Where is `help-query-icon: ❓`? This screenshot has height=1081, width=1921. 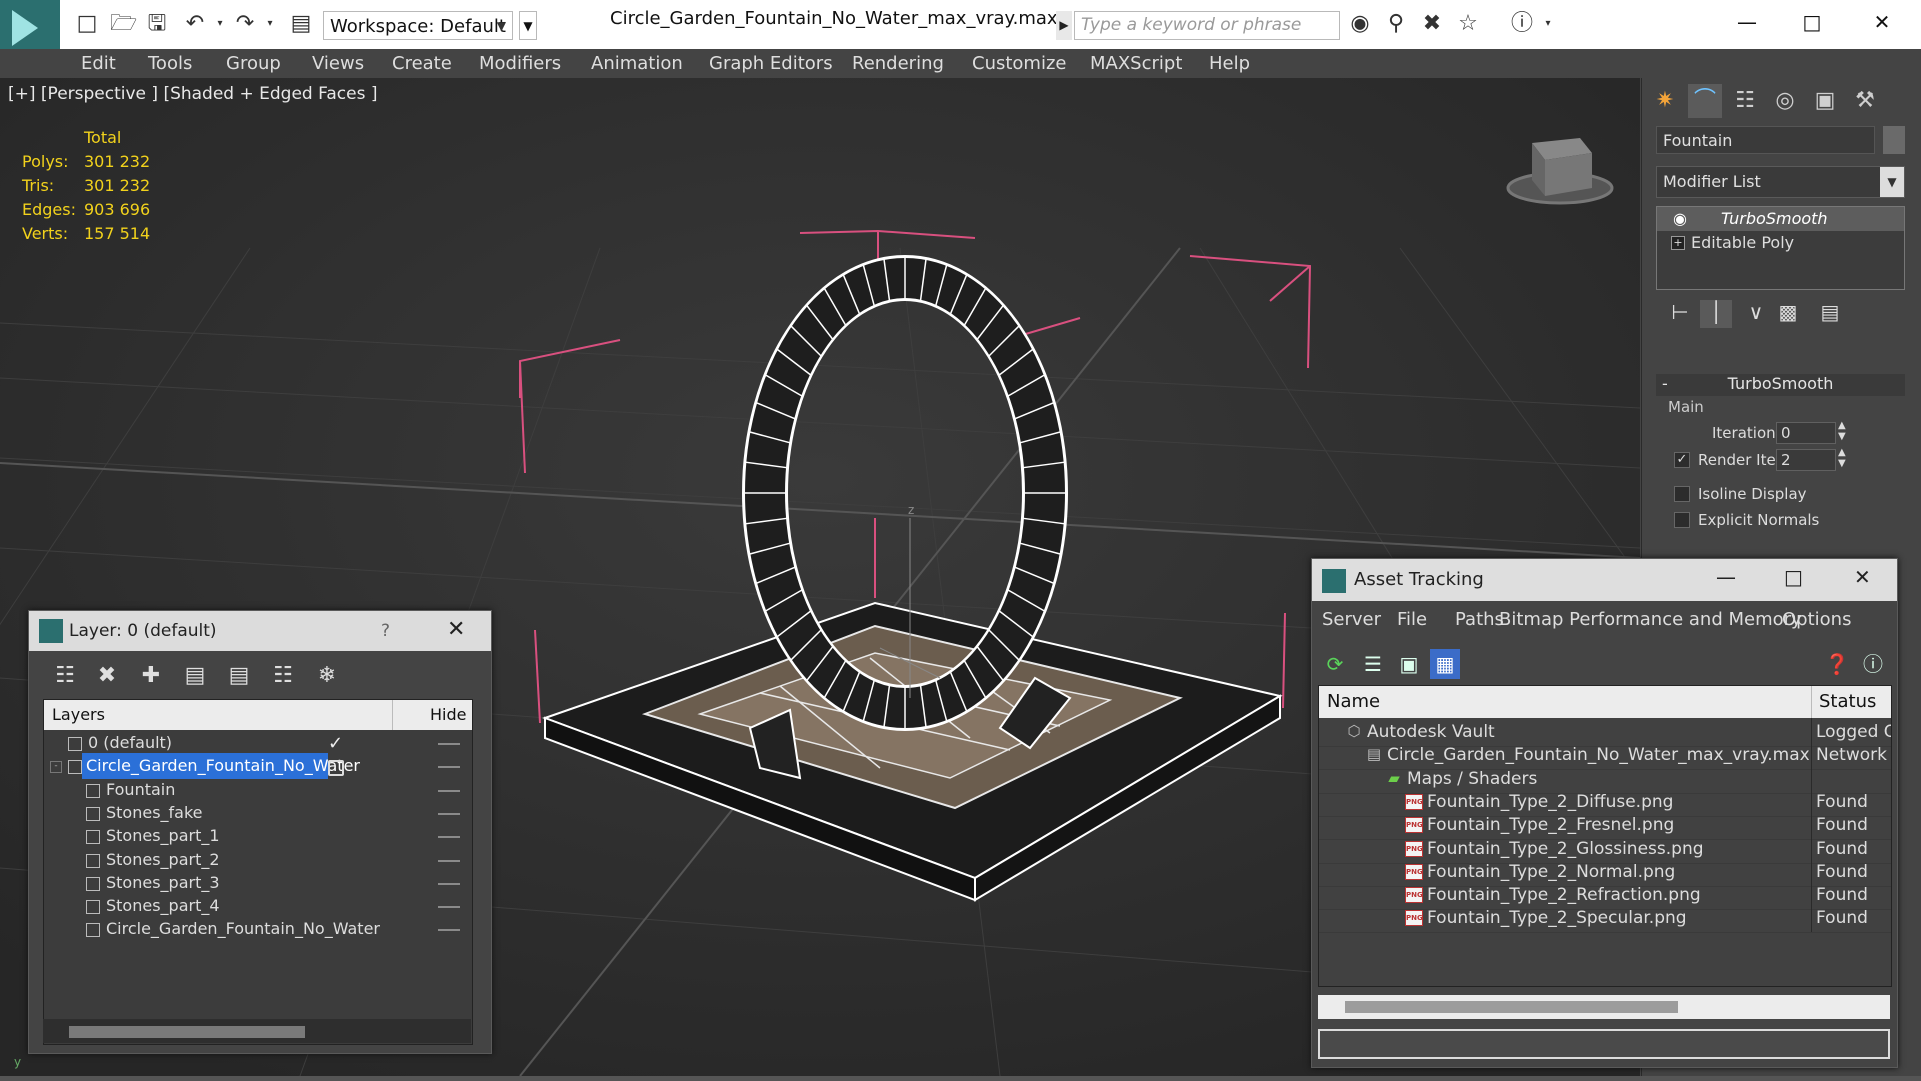
help-query-icon: ❓ is located at coordinates (1837, 664).